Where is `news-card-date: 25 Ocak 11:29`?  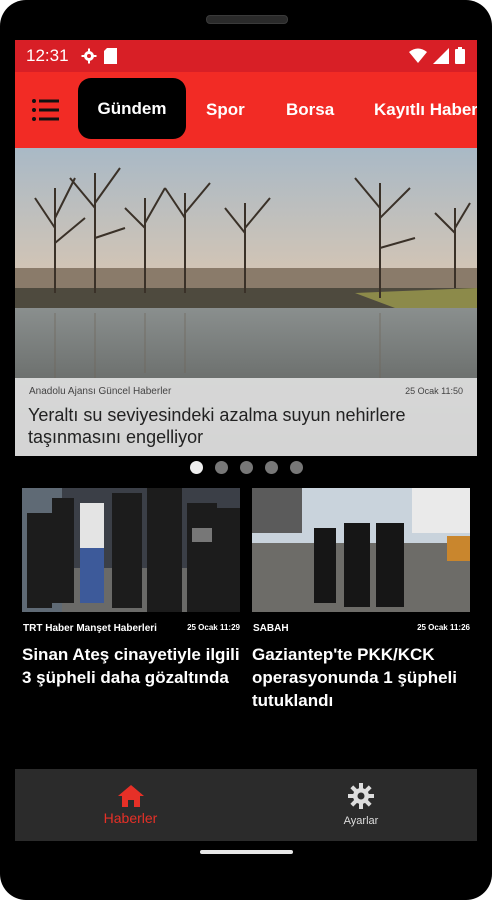 news-card-date: 25 Ocak 11:29 is located at coordinates (213, 627).